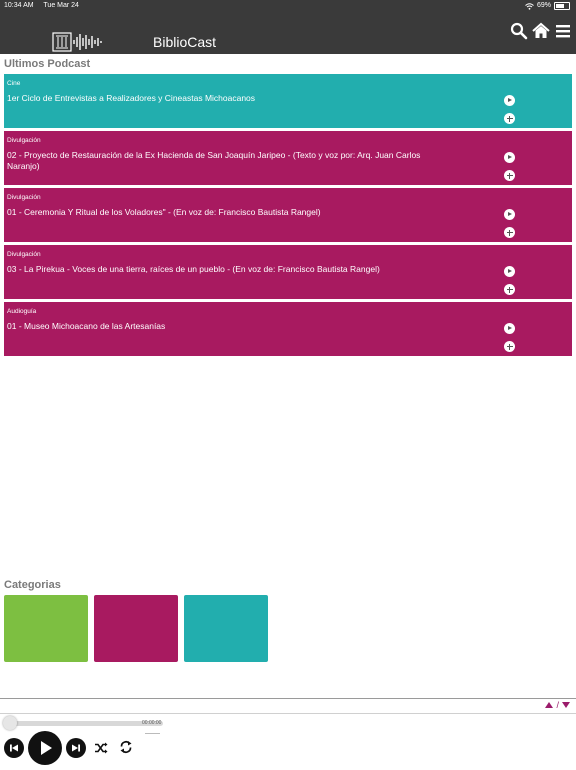 This screenshot has width=576, height=770. Describe the element at coordinates (288, 698) in the screenshot. I see `player-divider` at that location.